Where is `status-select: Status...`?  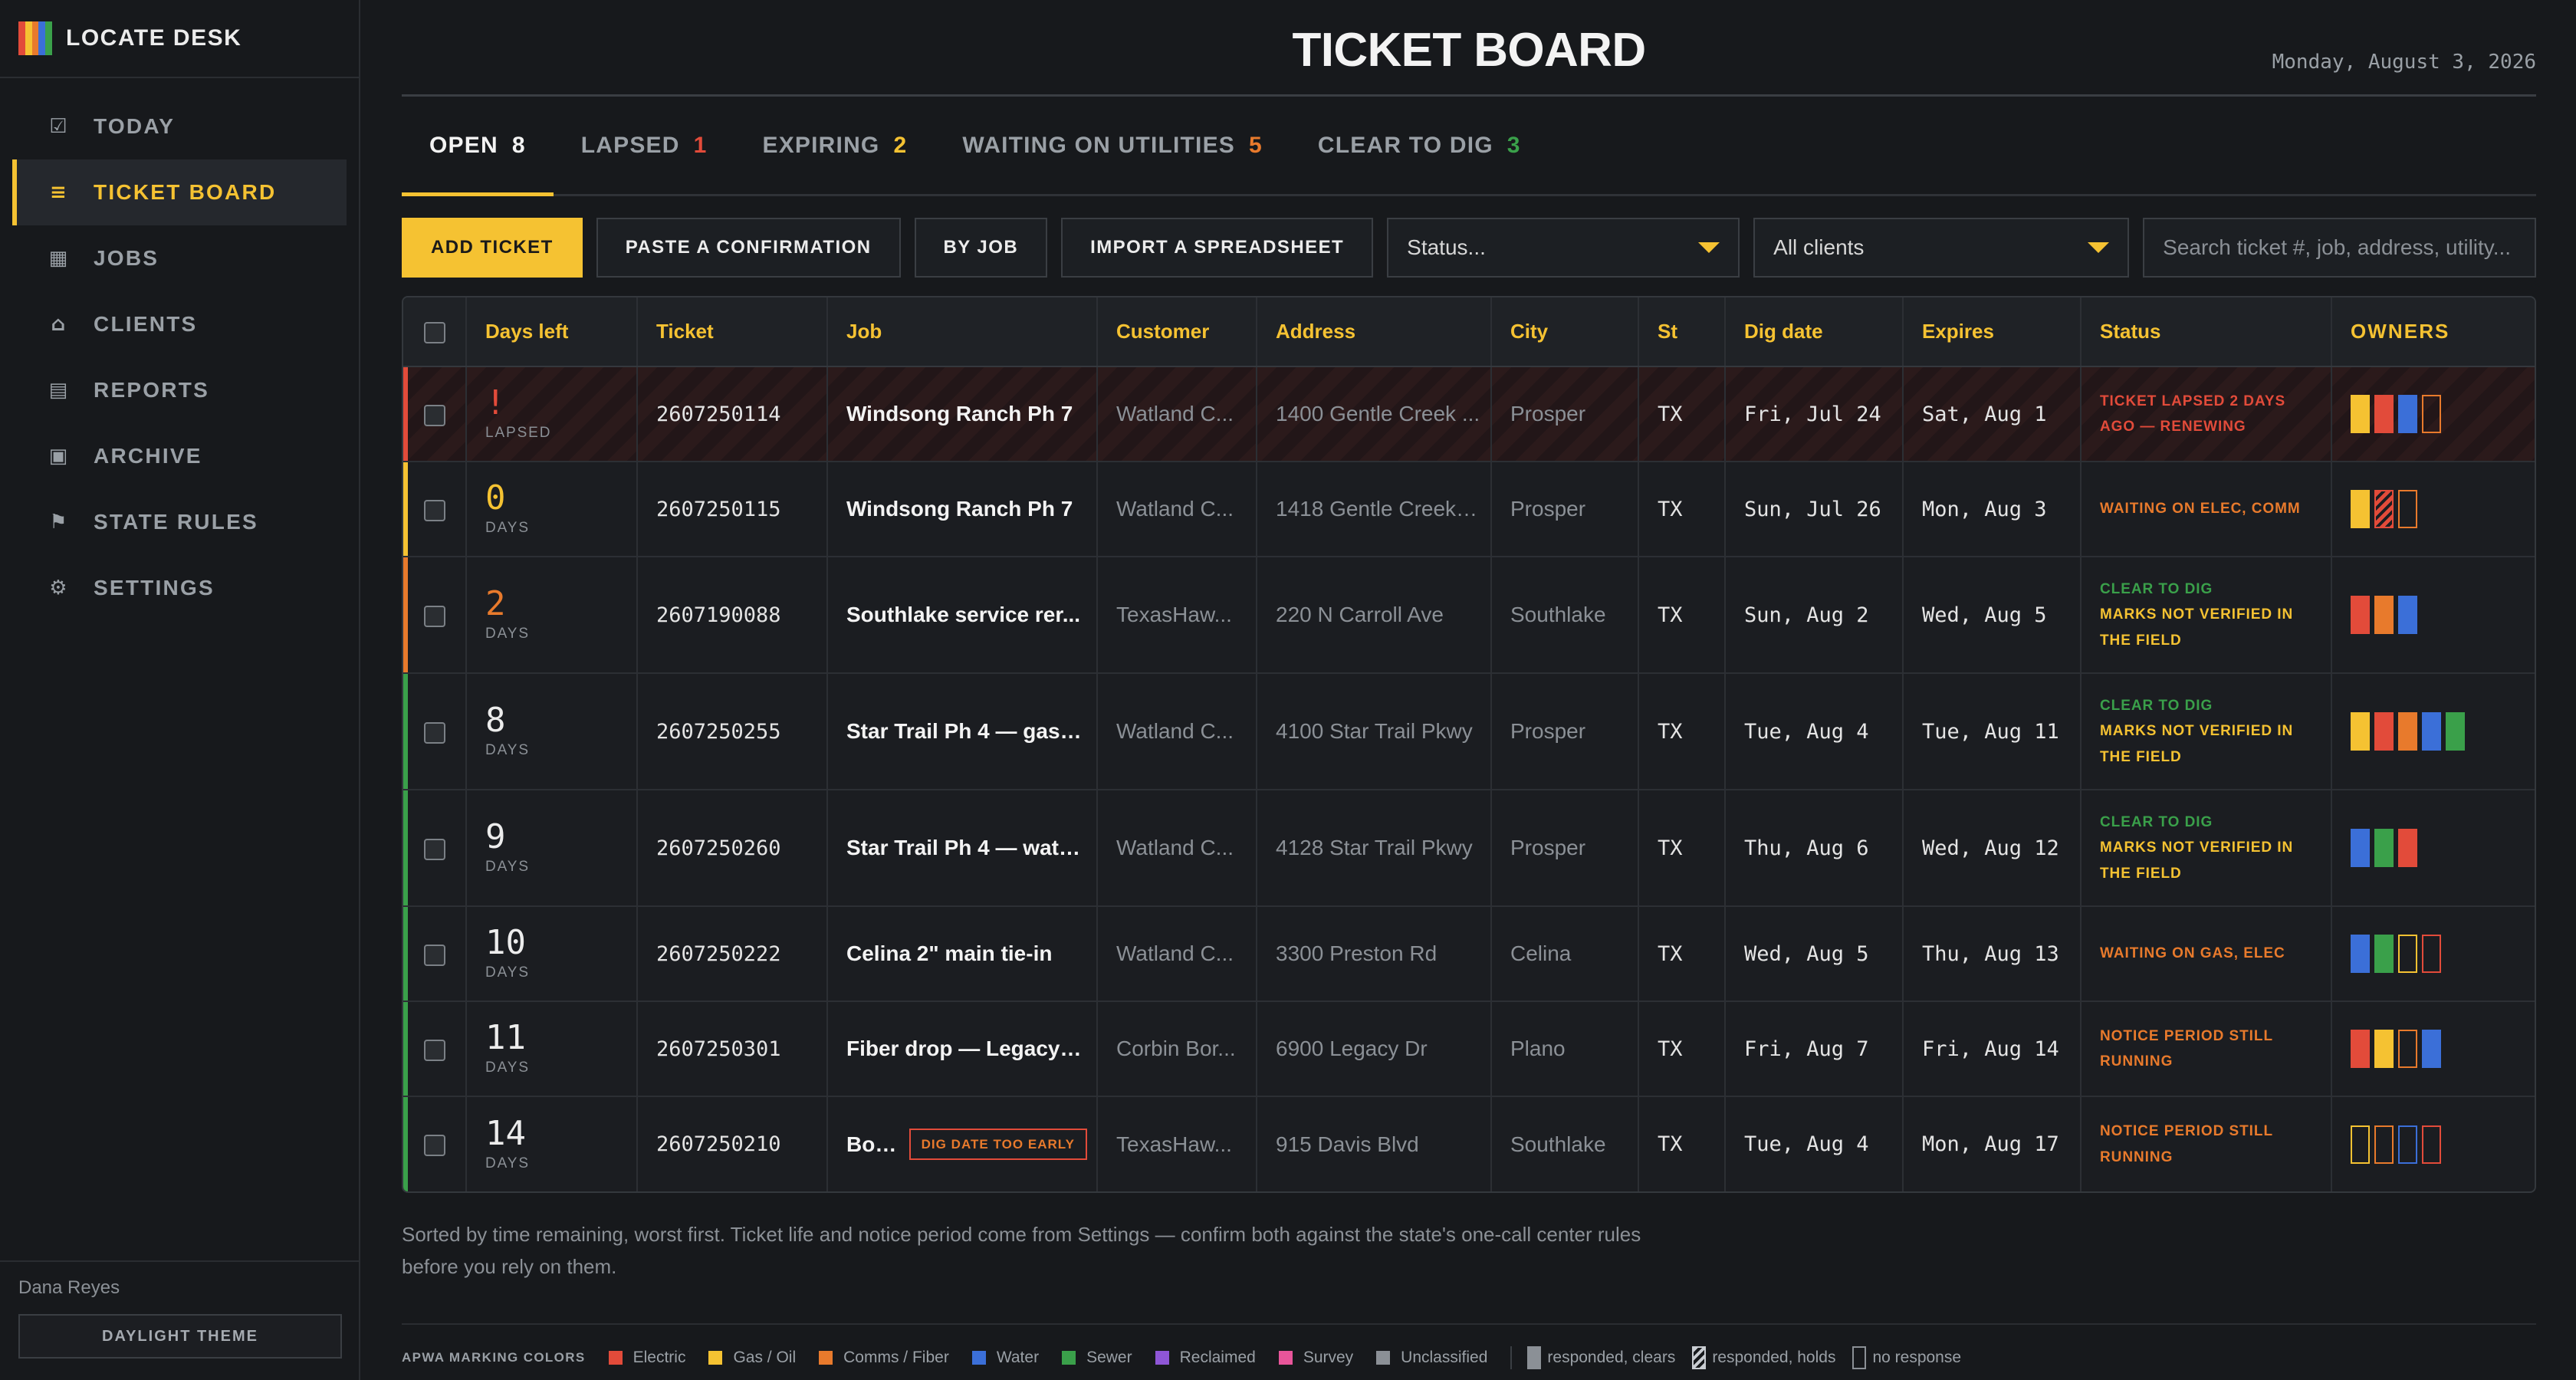
status-select: Status... is located at coordinates (1563, 248).